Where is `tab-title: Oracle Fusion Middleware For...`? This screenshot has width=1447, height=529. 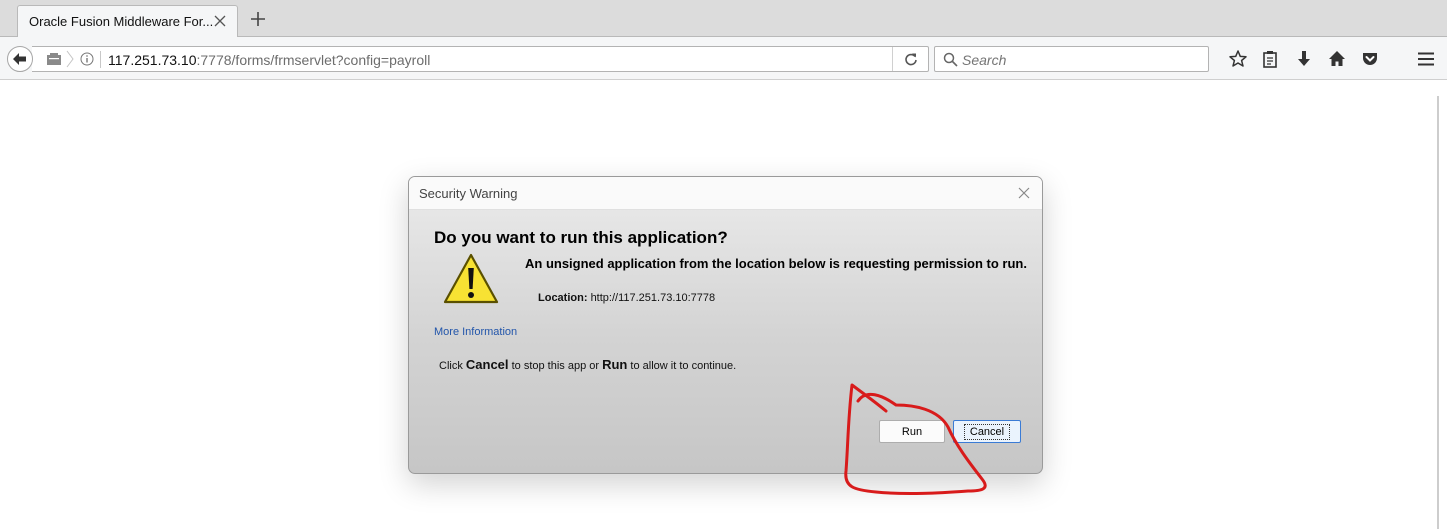
tab-title: Oracle Fusion Middleware For... is located at coordinates (121, 21).